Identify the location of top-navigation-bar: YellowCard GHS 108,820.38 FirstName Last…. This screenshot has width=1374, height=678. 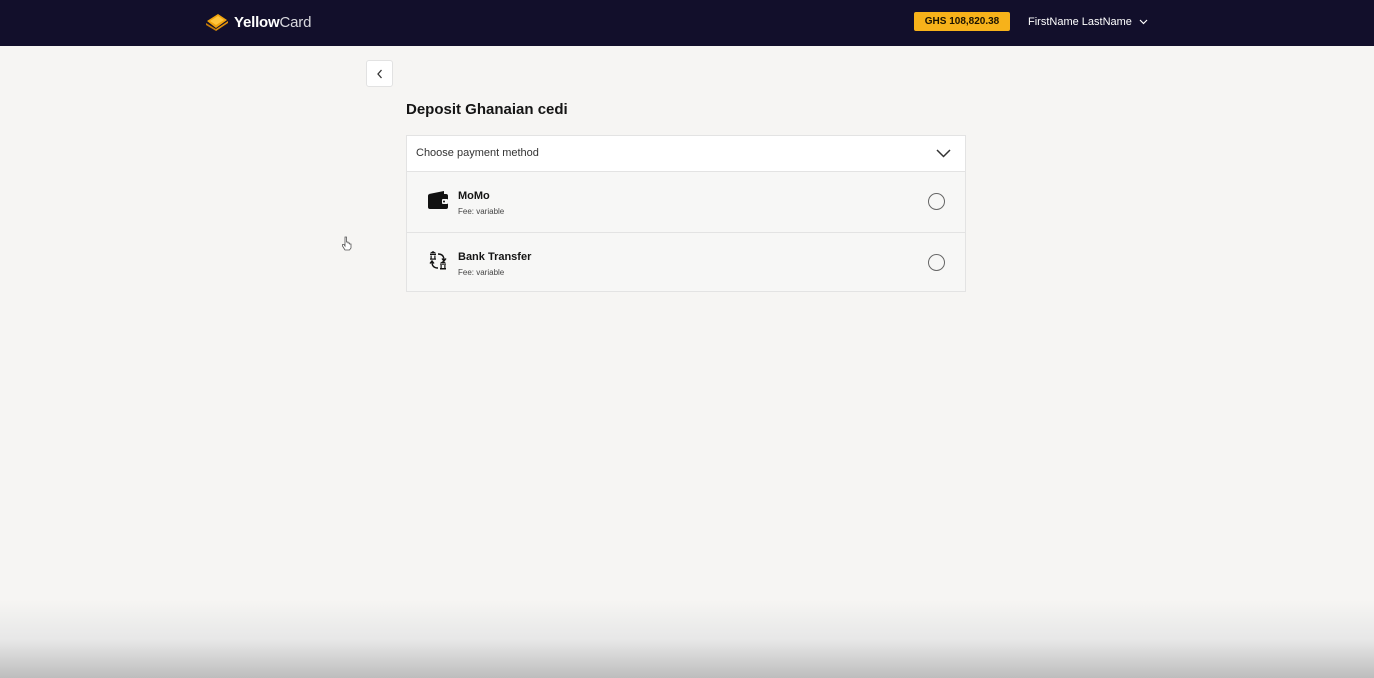
(687, 23).